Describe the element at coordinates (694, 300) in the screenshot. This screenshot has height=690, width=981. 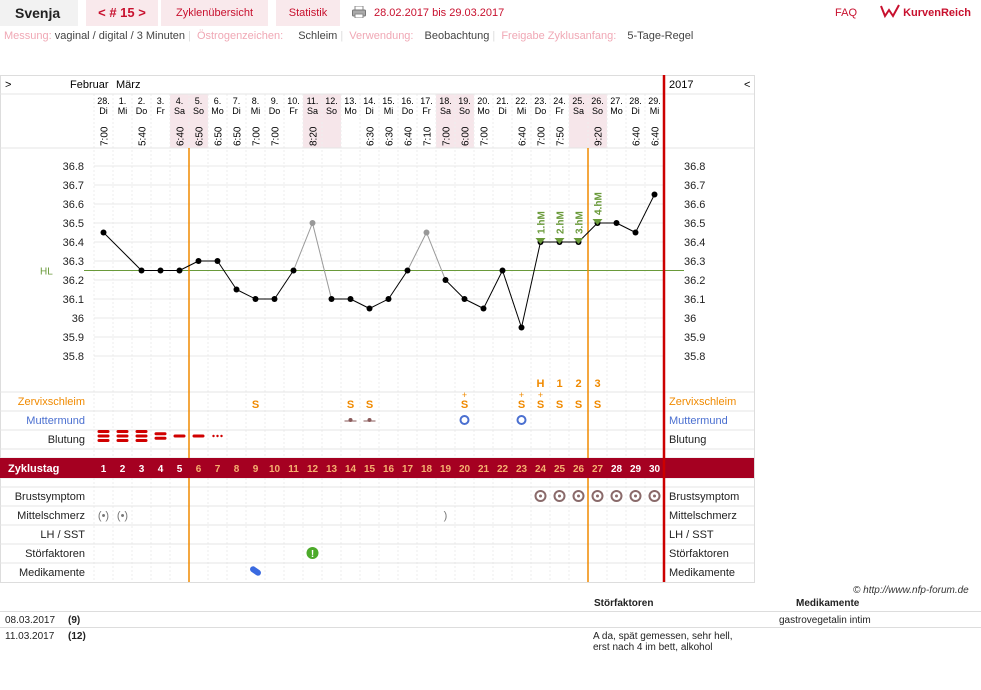
I see `y-tick-label-right: 36.1` at that location.